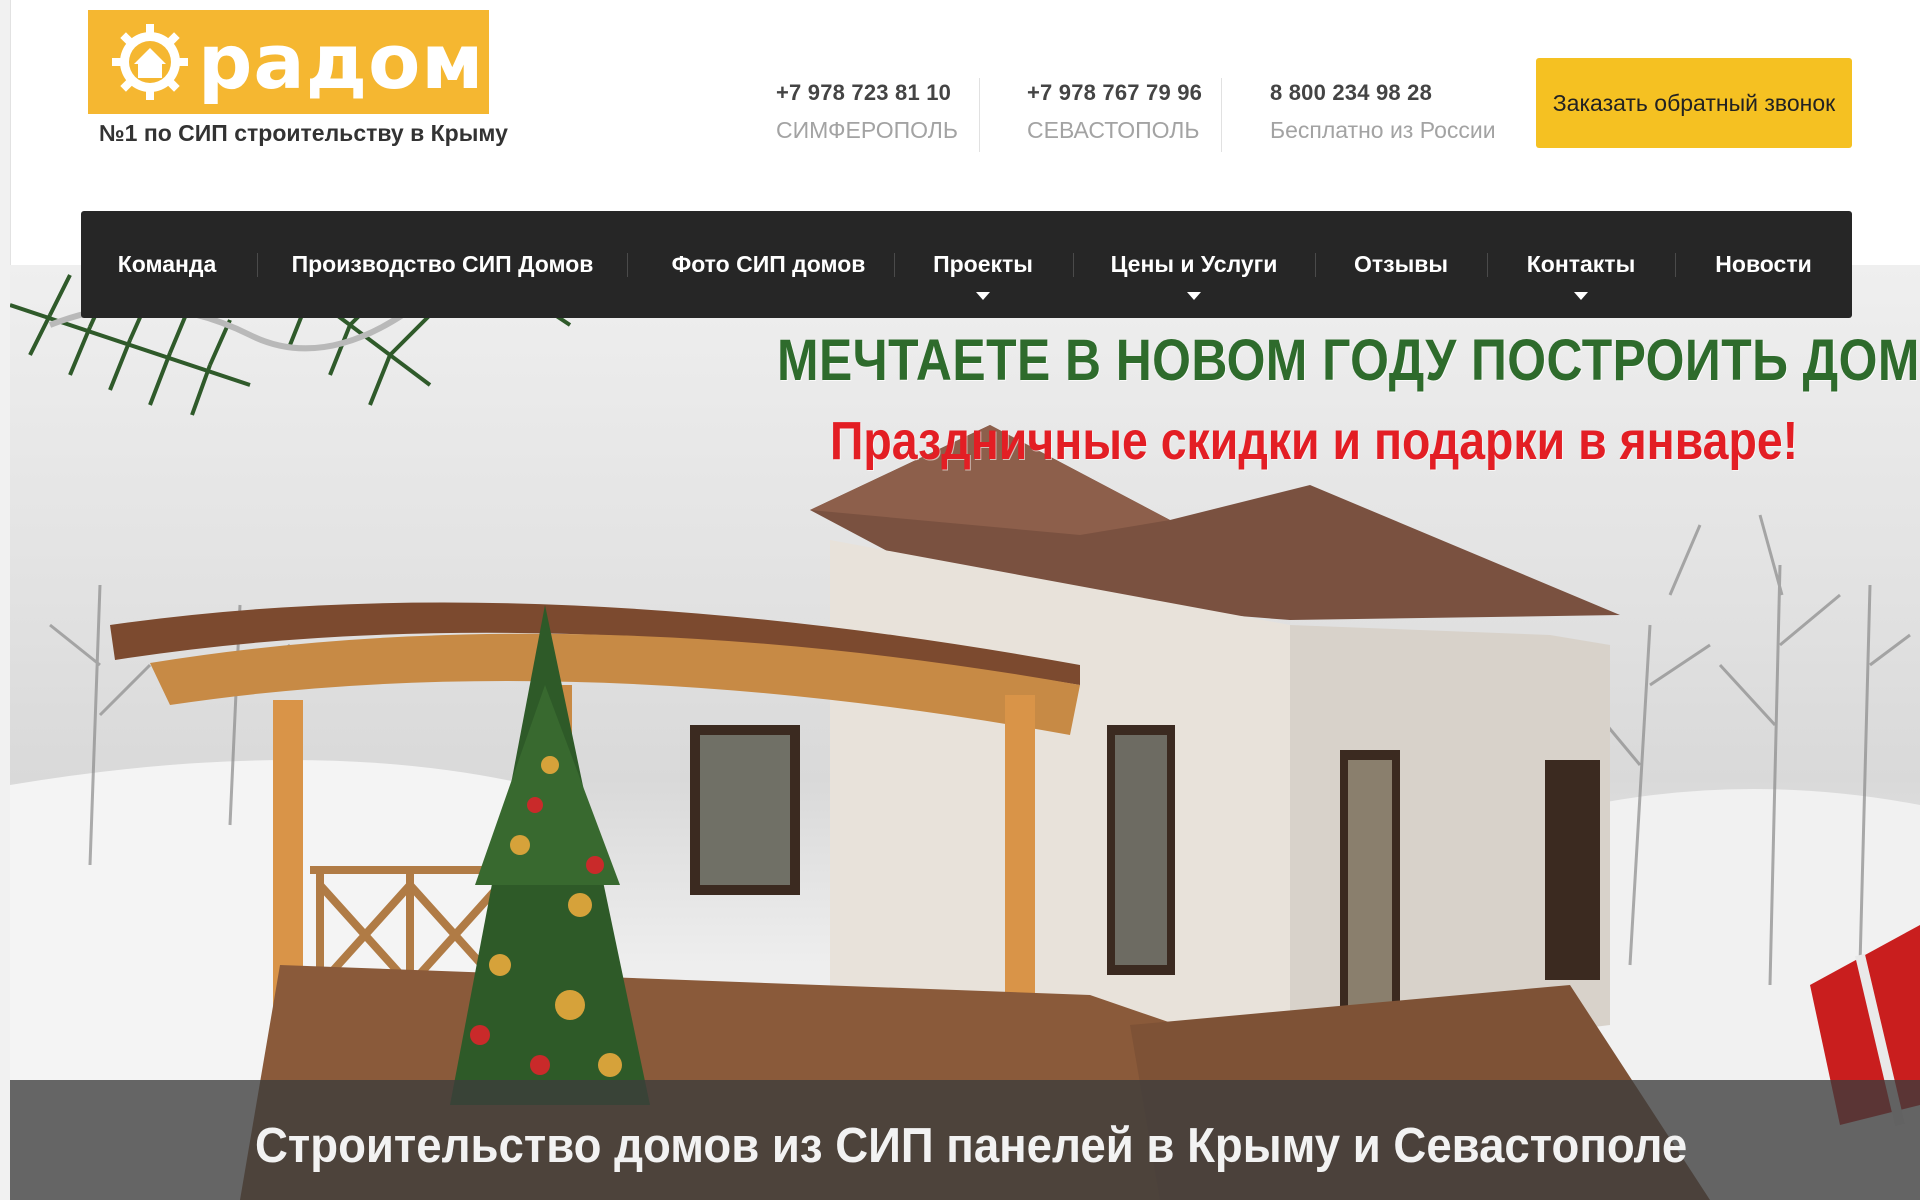 This screenshot has width=1920, height=1200. I want to click on nav-item-label: Производство СИП Домов, so click(442, 264).